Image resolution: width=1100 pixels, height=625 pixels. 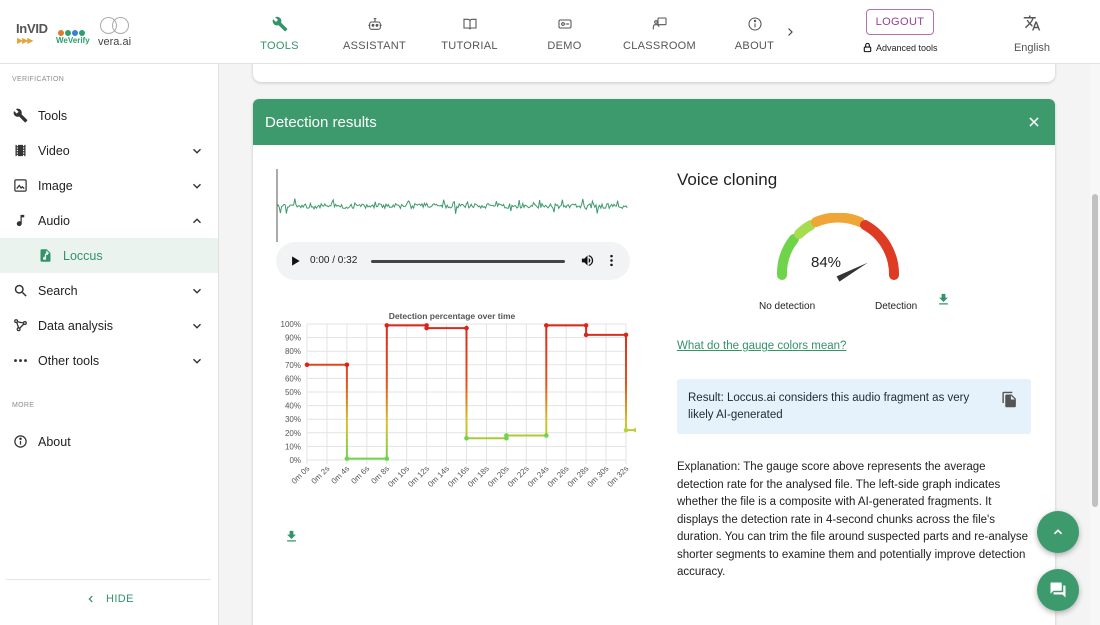 I want to click on chart-y-tick-label: 40%, so click(x=293, y=406).